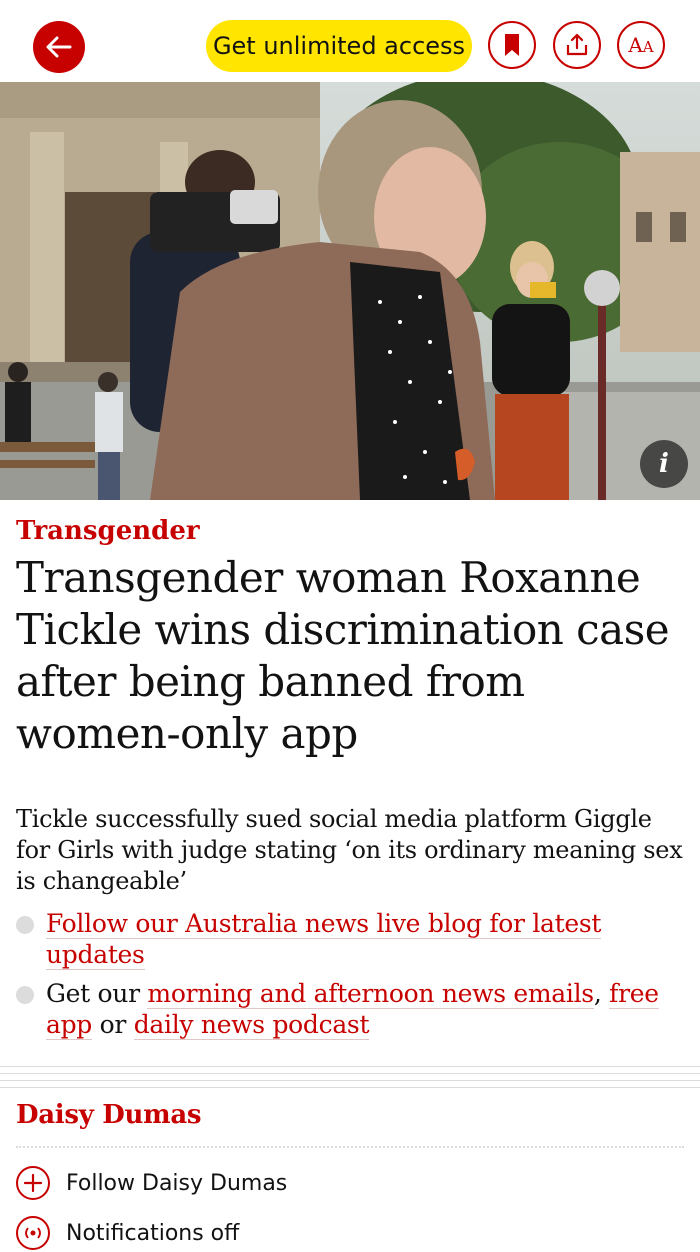  What do you see at coordinates (33, 1183) in the screenshot?
I see `plus-icon` at bounding box center [33, 1183].